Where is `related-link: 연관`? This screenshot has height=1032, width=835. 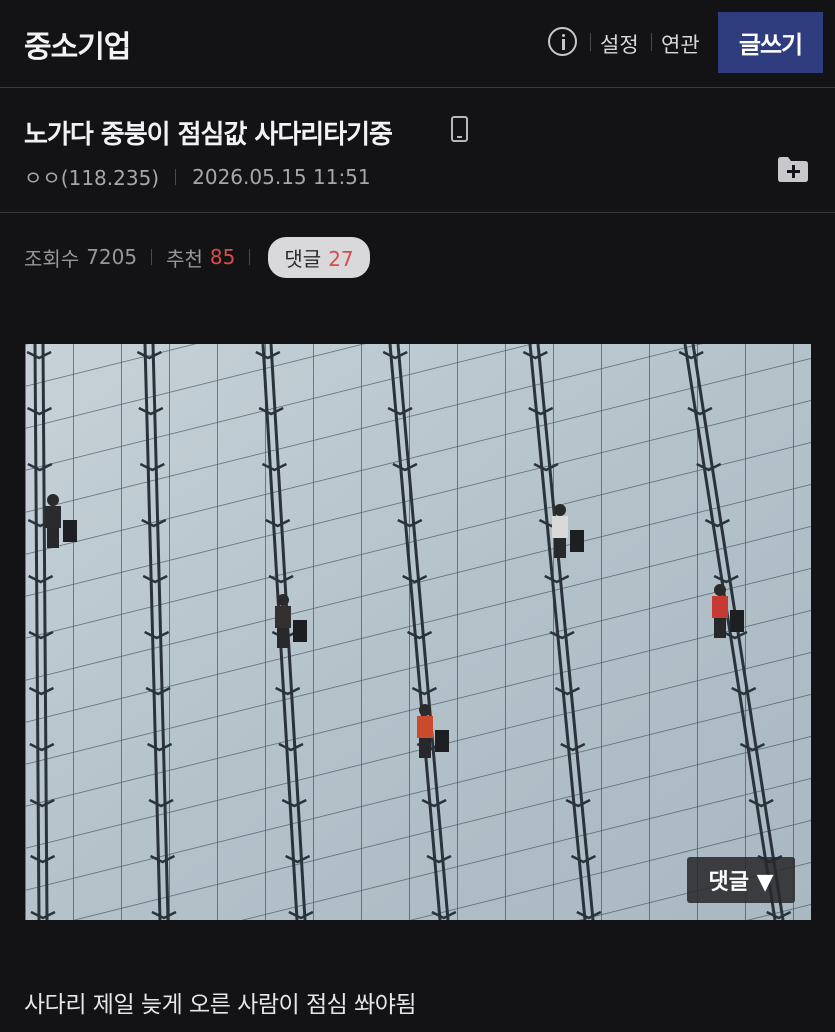
related-link: 연관 is located at coordinates (680, 44).